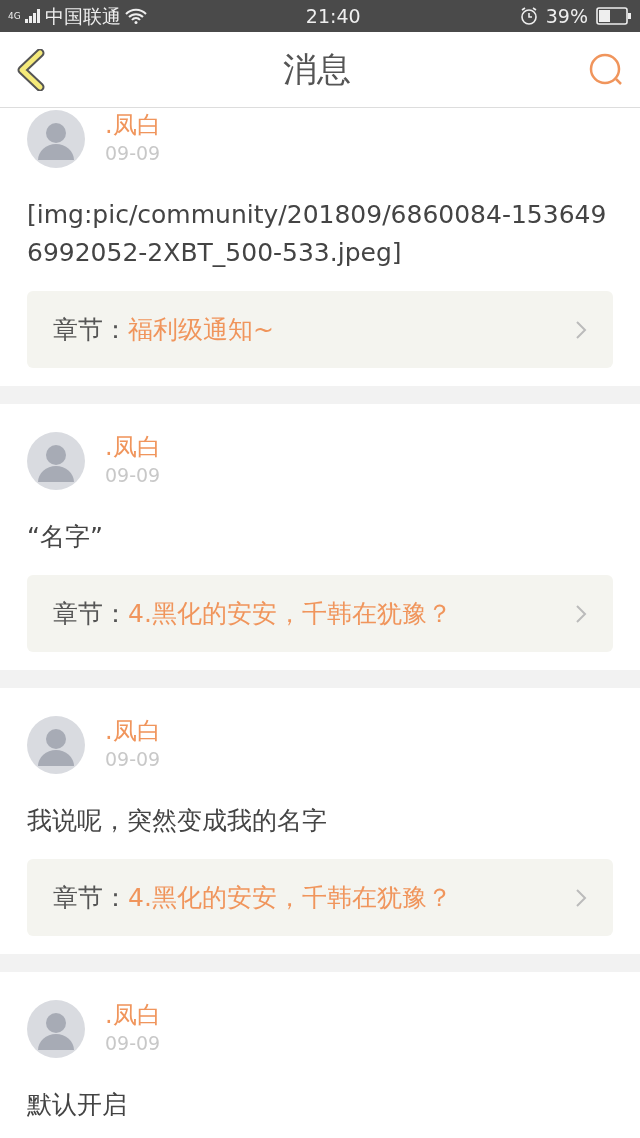 The image size is (640, 1138). I want to click on back-icon, so click(31, 69).